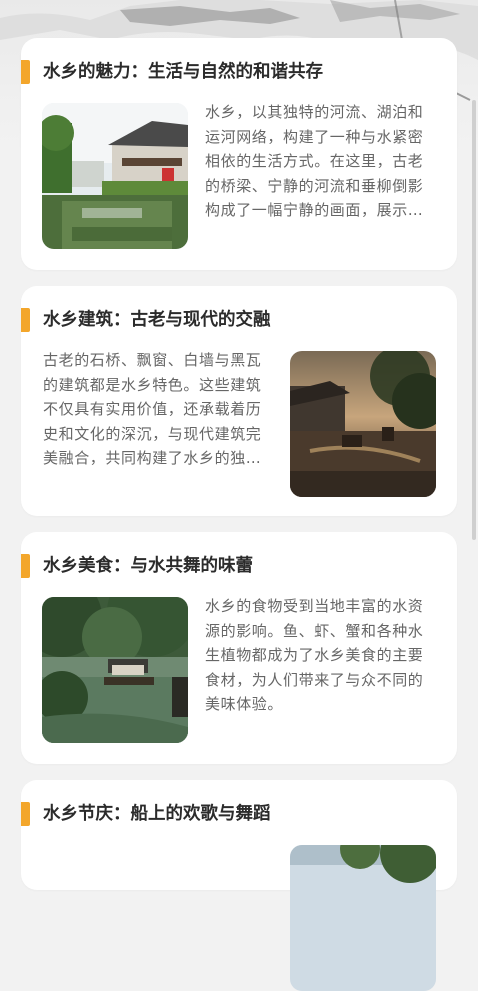 This screenshot has height=991, width=478. What do you see at coordinates (474, 320) in the screenshot?
I see `scrollbar` at bounding box center [474, 320].